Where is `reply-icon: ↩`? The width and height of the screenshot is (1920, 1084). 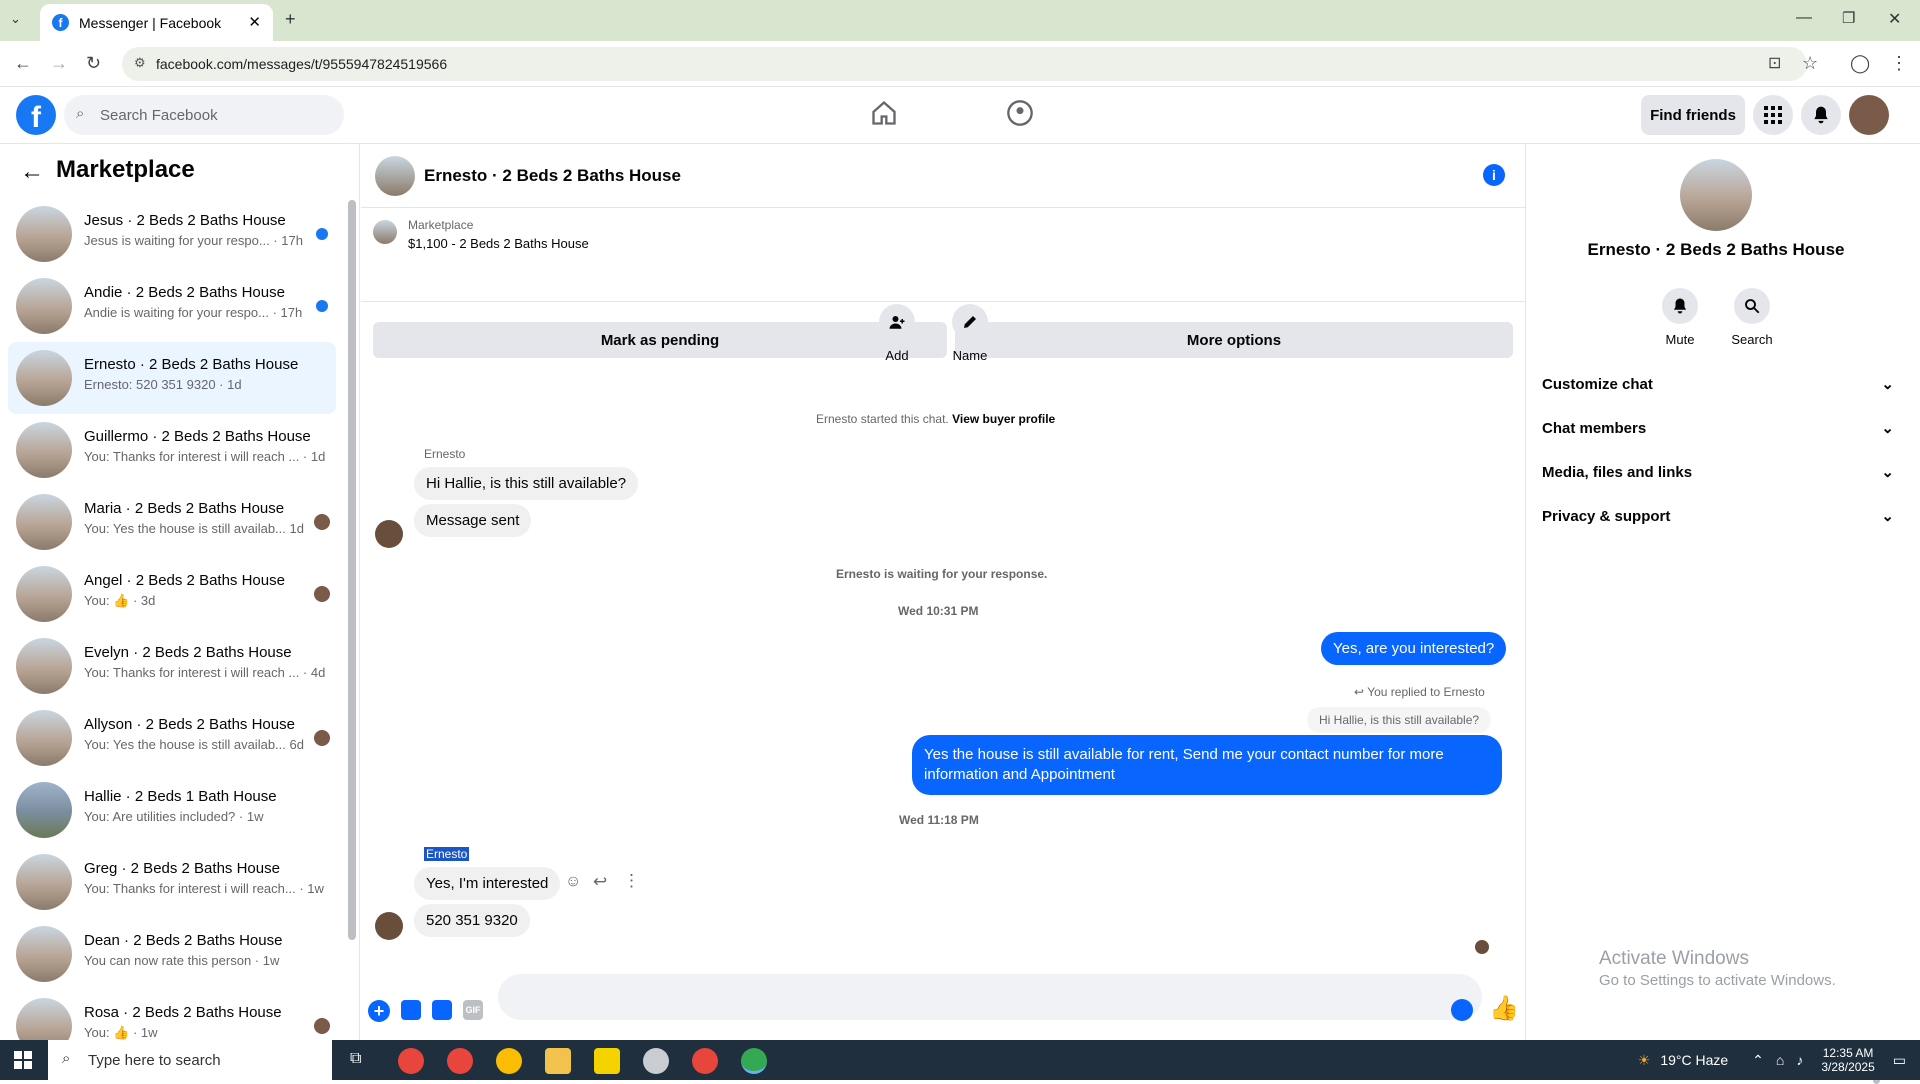 reply-icon: ↩ is located at coordinates (600, 882).